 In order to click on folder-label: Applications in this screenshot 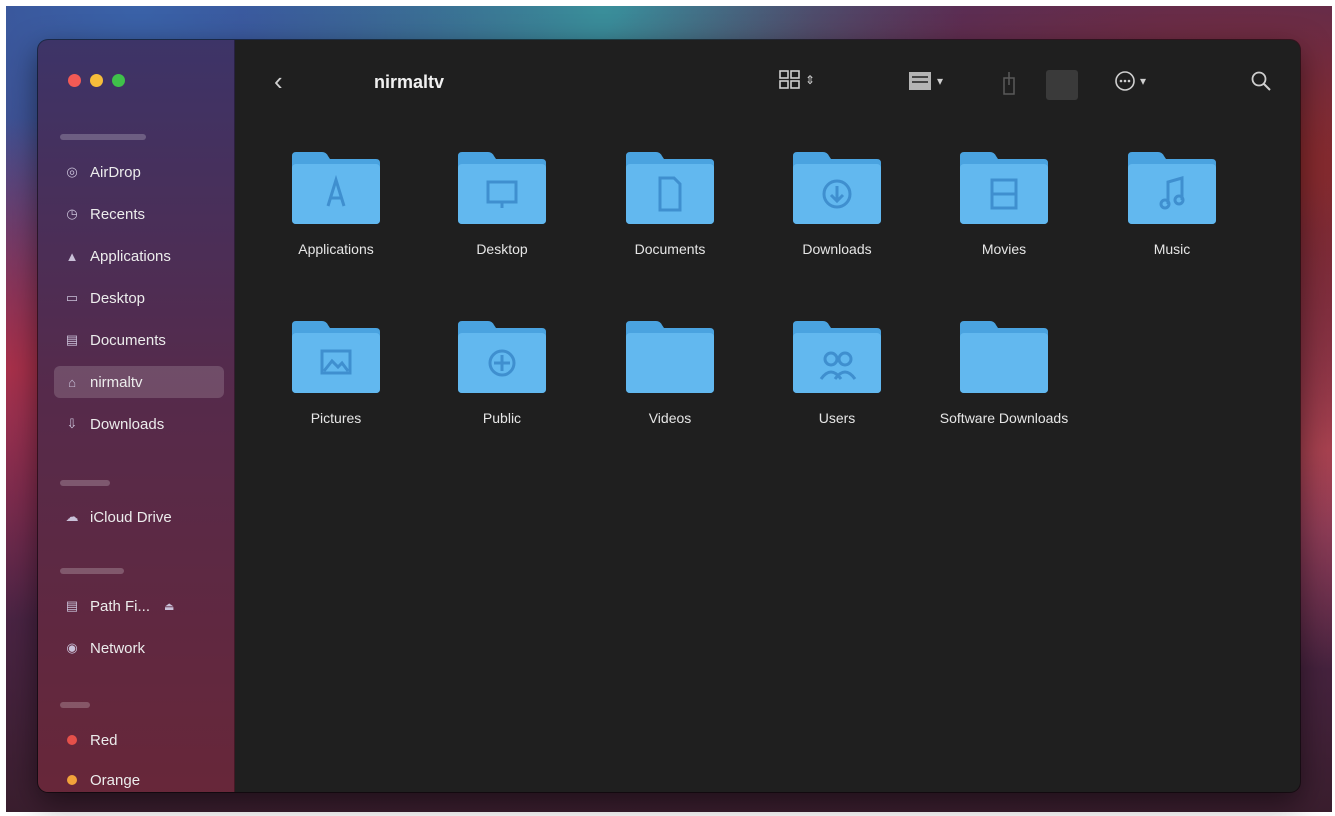, I will do `click(336, 249)`.